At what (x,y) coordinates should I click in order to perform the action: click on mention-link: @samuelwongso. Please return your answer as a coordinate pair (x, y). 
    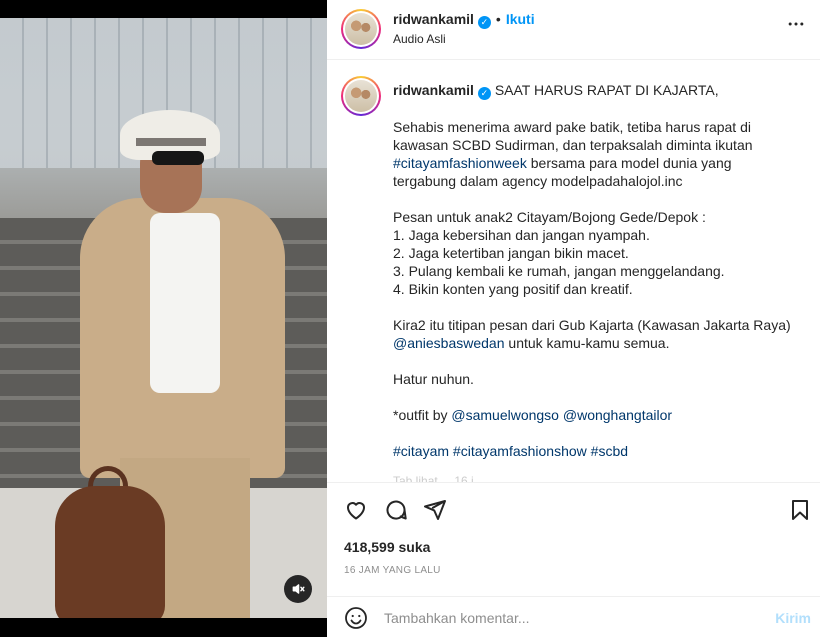
    Looking at the image, I should click on (505, 415).